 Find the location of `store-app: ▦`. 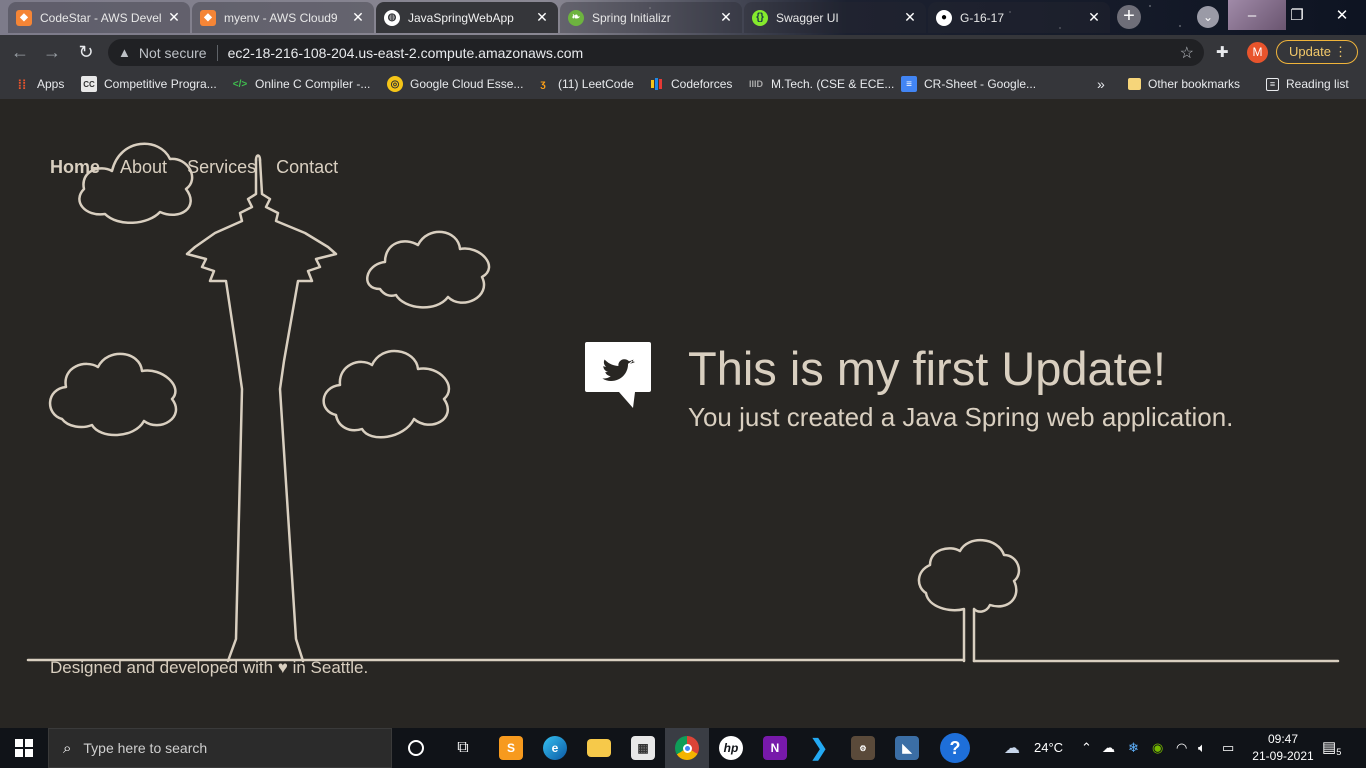

store-app: ▦ is located at coordinates (643, 748).